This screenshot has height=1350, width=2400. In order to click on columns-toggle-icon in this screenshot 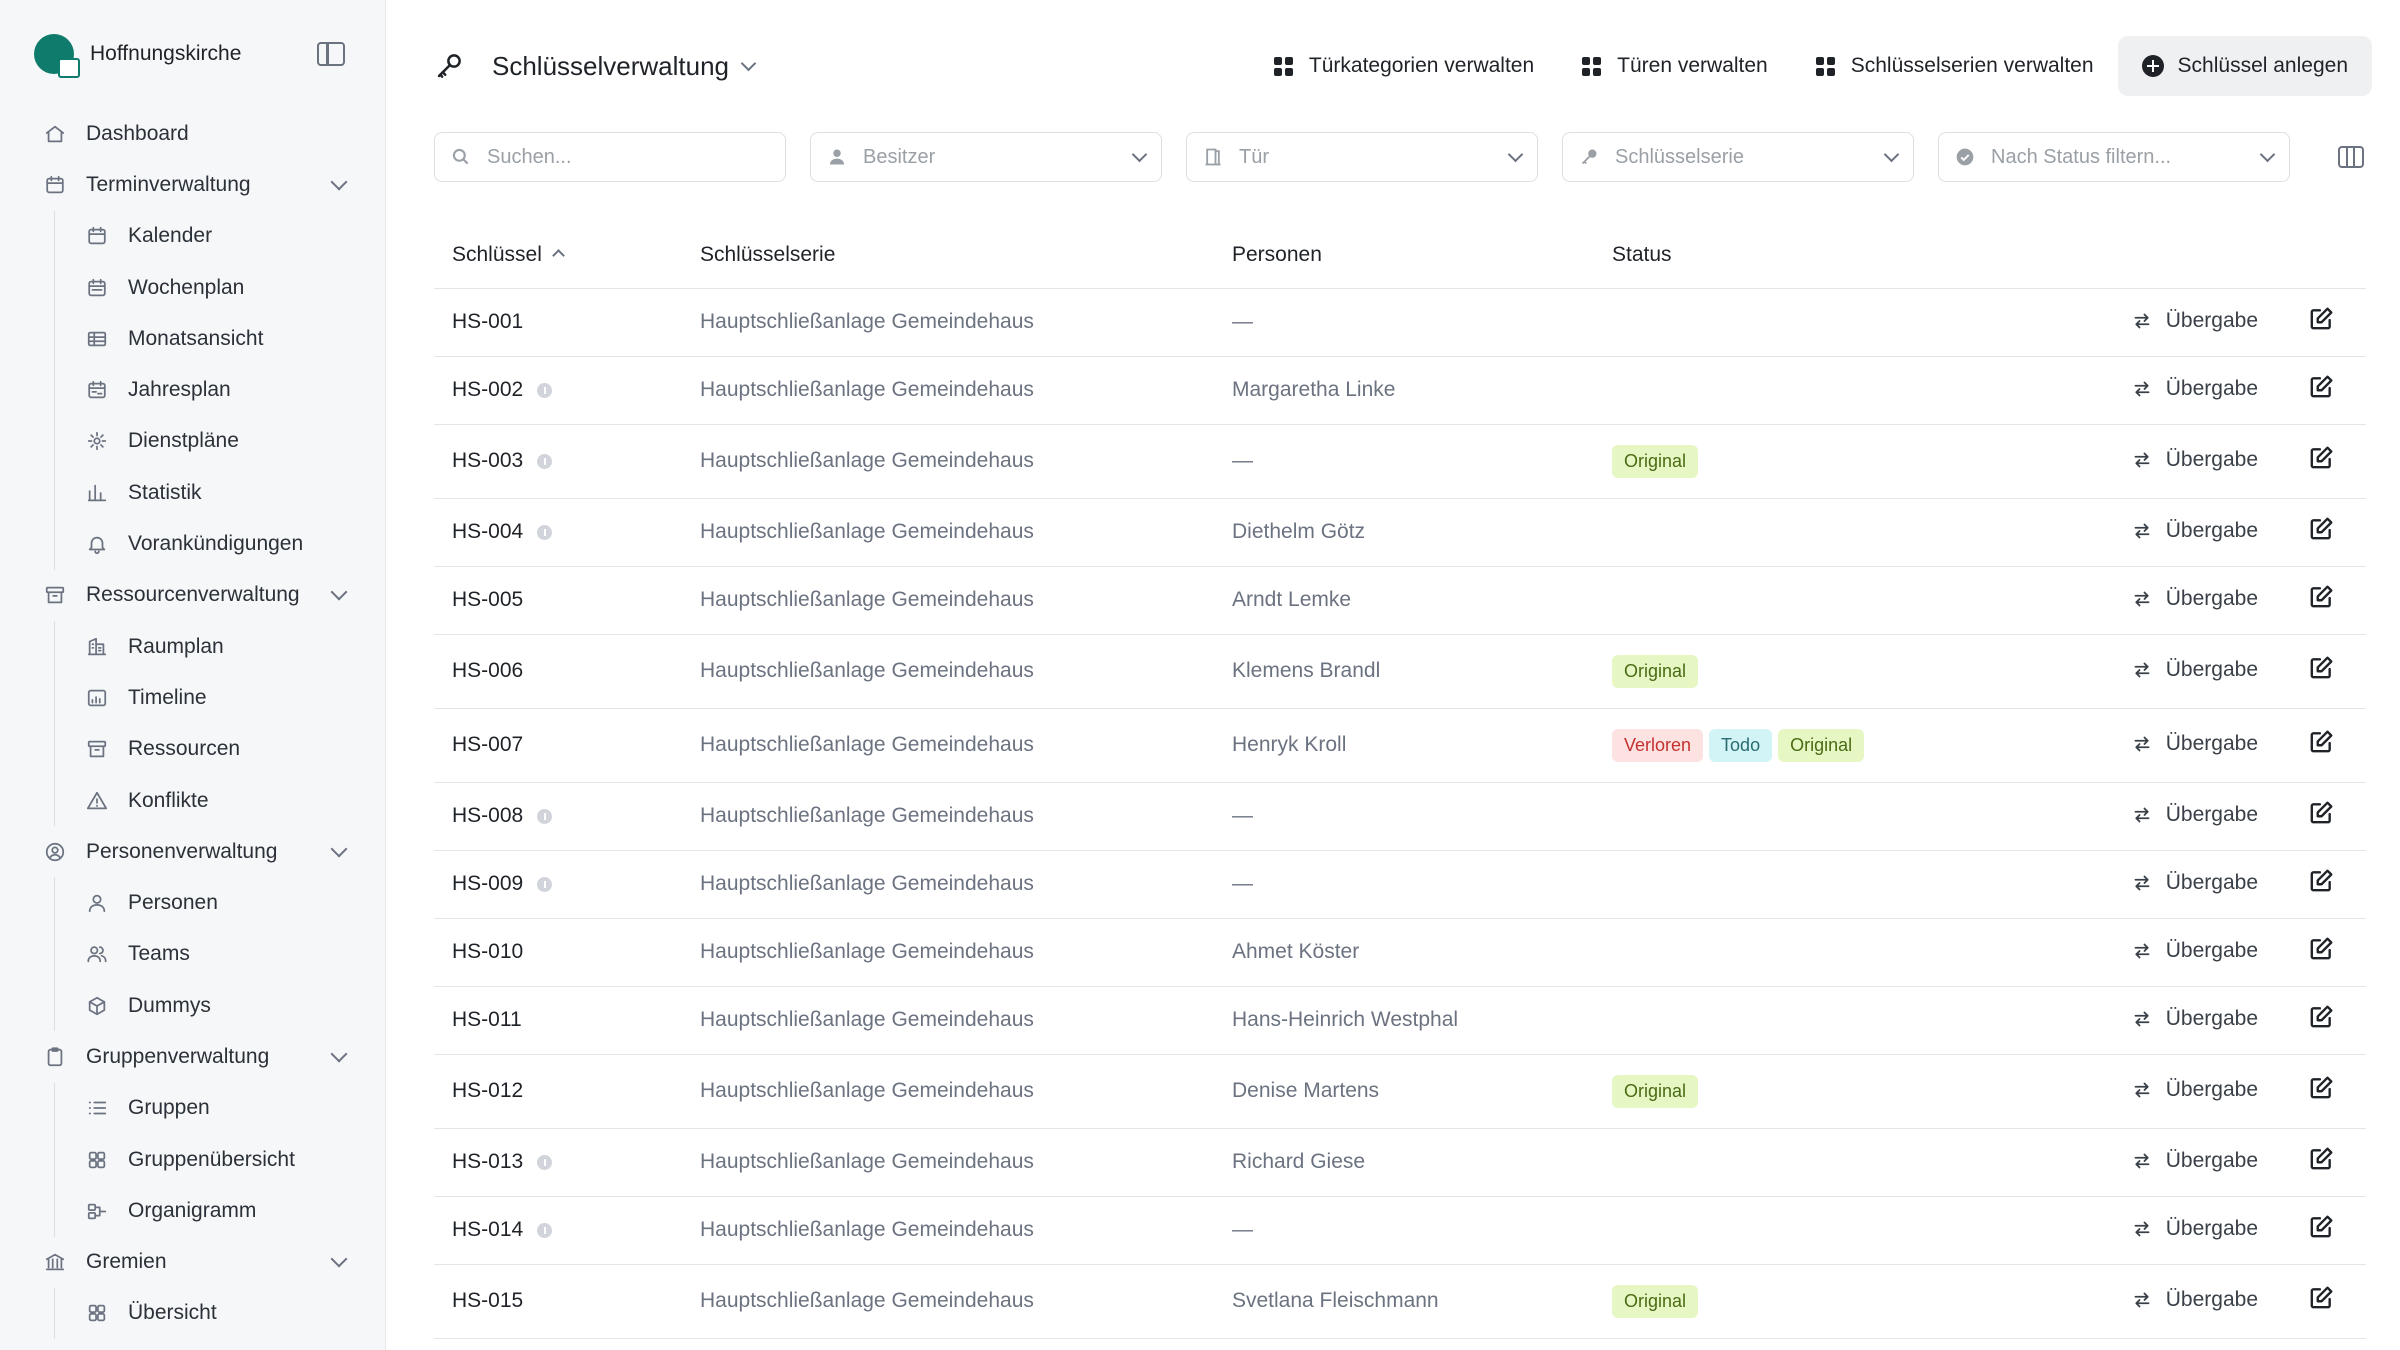, I will do `click(2351, 157)`.